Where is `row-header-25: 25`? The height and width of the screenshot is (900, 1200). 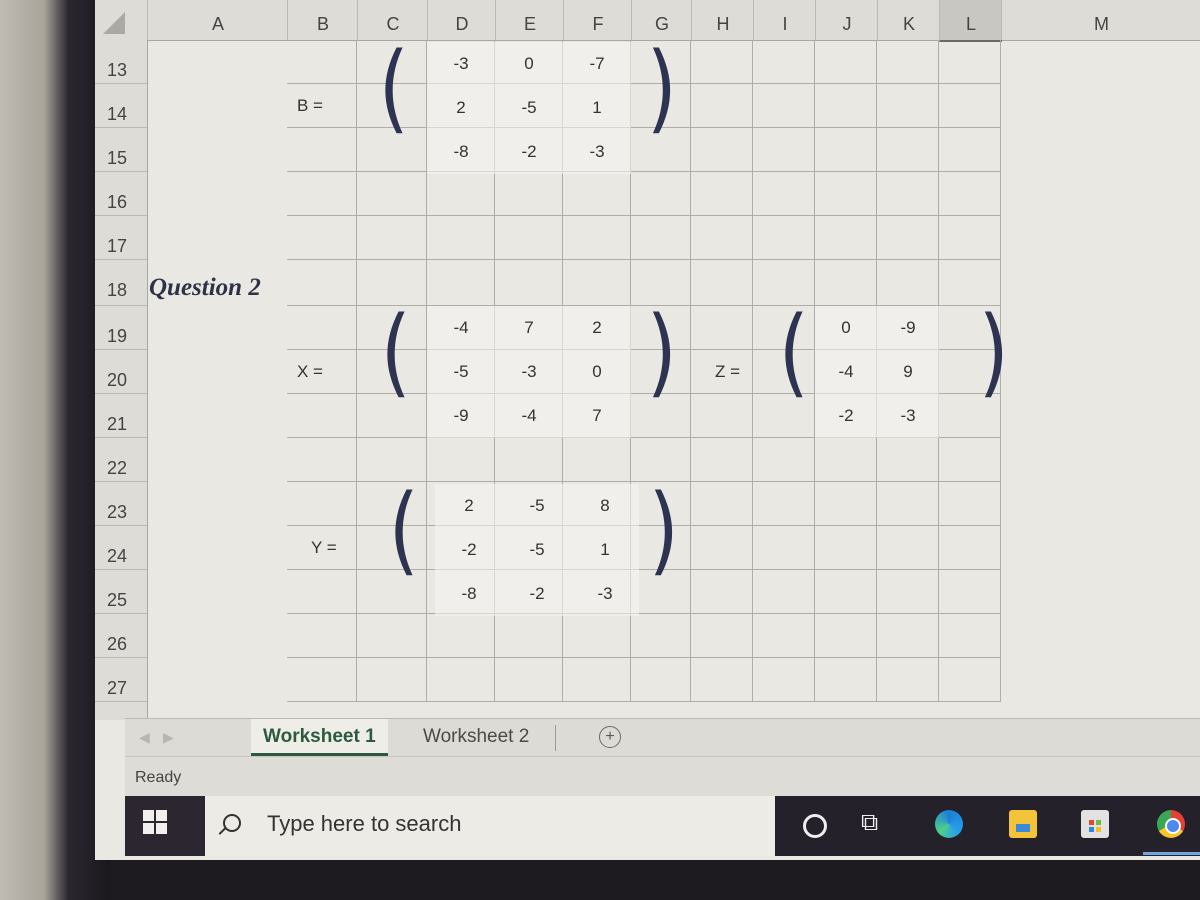
row-header-25: 25 is located at coordinates (121, 592).